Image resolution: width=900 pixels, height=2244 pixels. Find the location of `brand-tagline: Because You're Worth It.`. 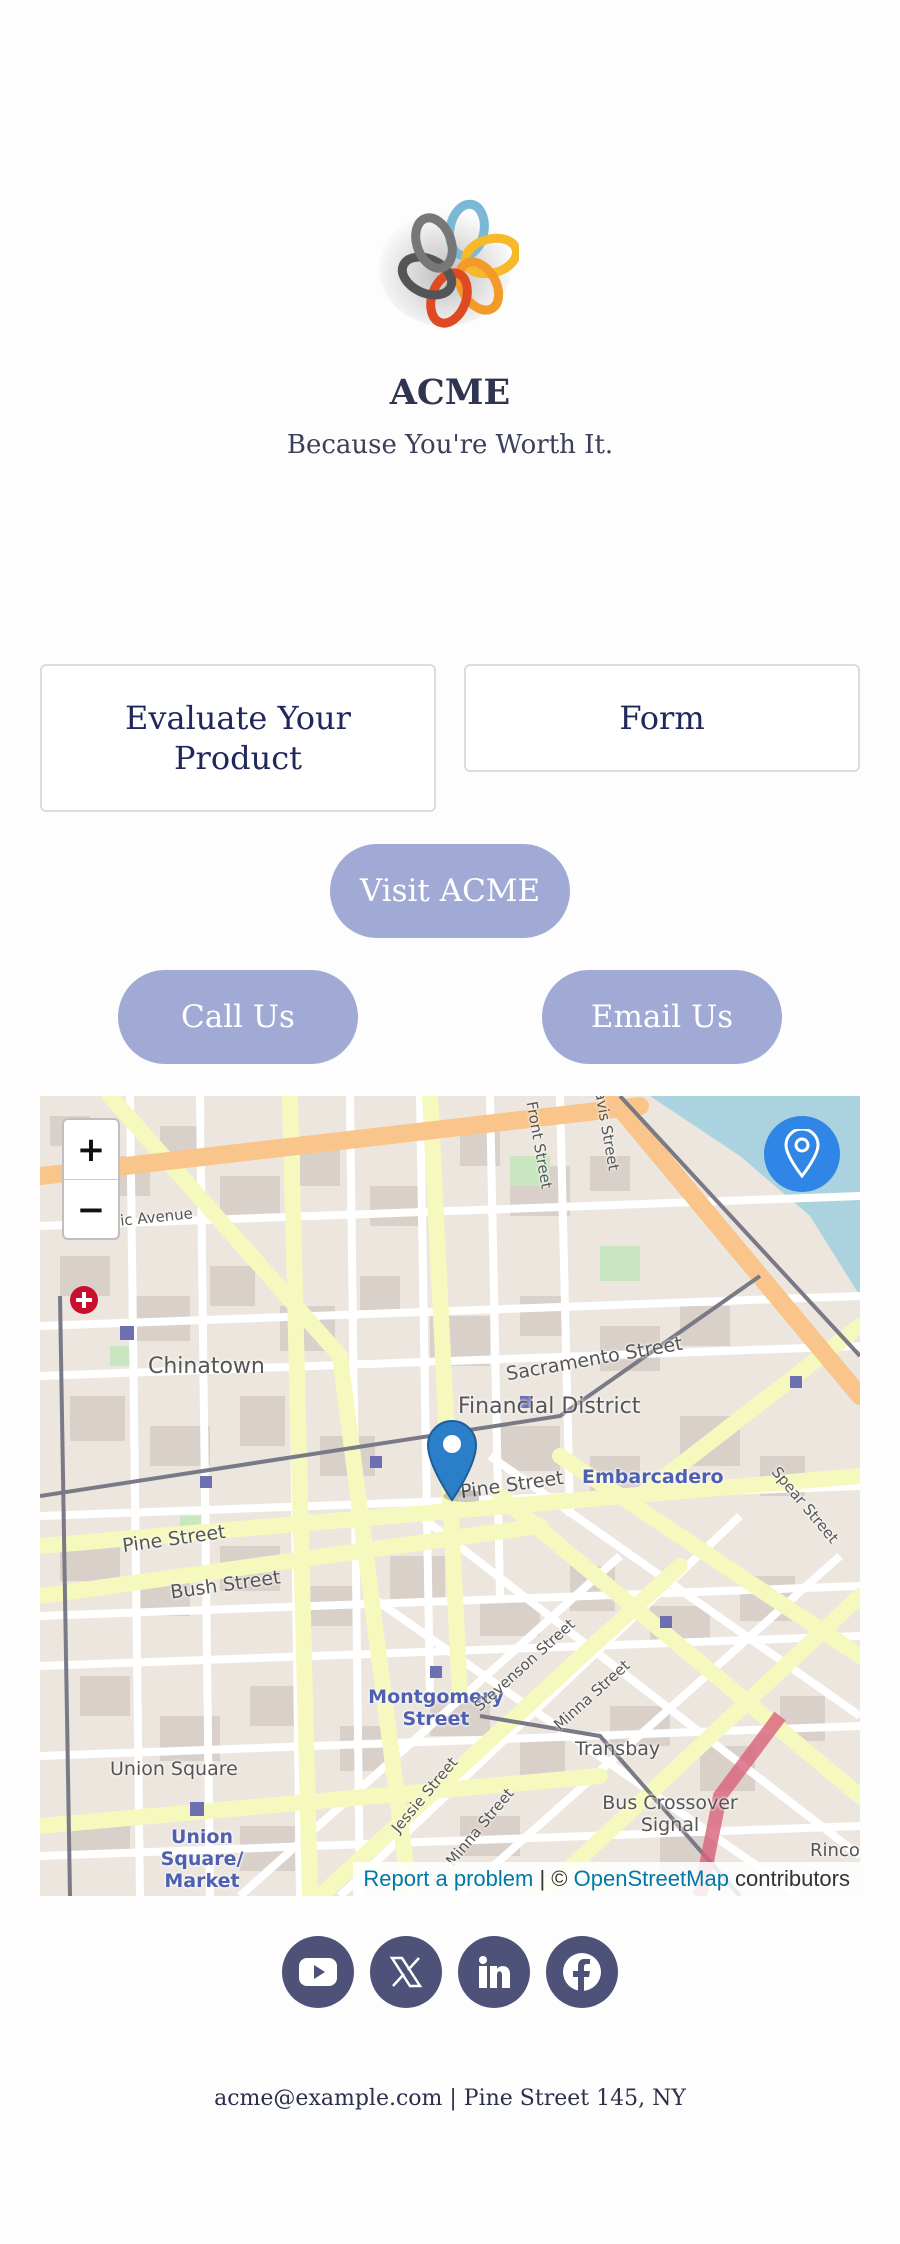

brand-tagline: Because You're Worth It. is located at coordinates (450, 445).